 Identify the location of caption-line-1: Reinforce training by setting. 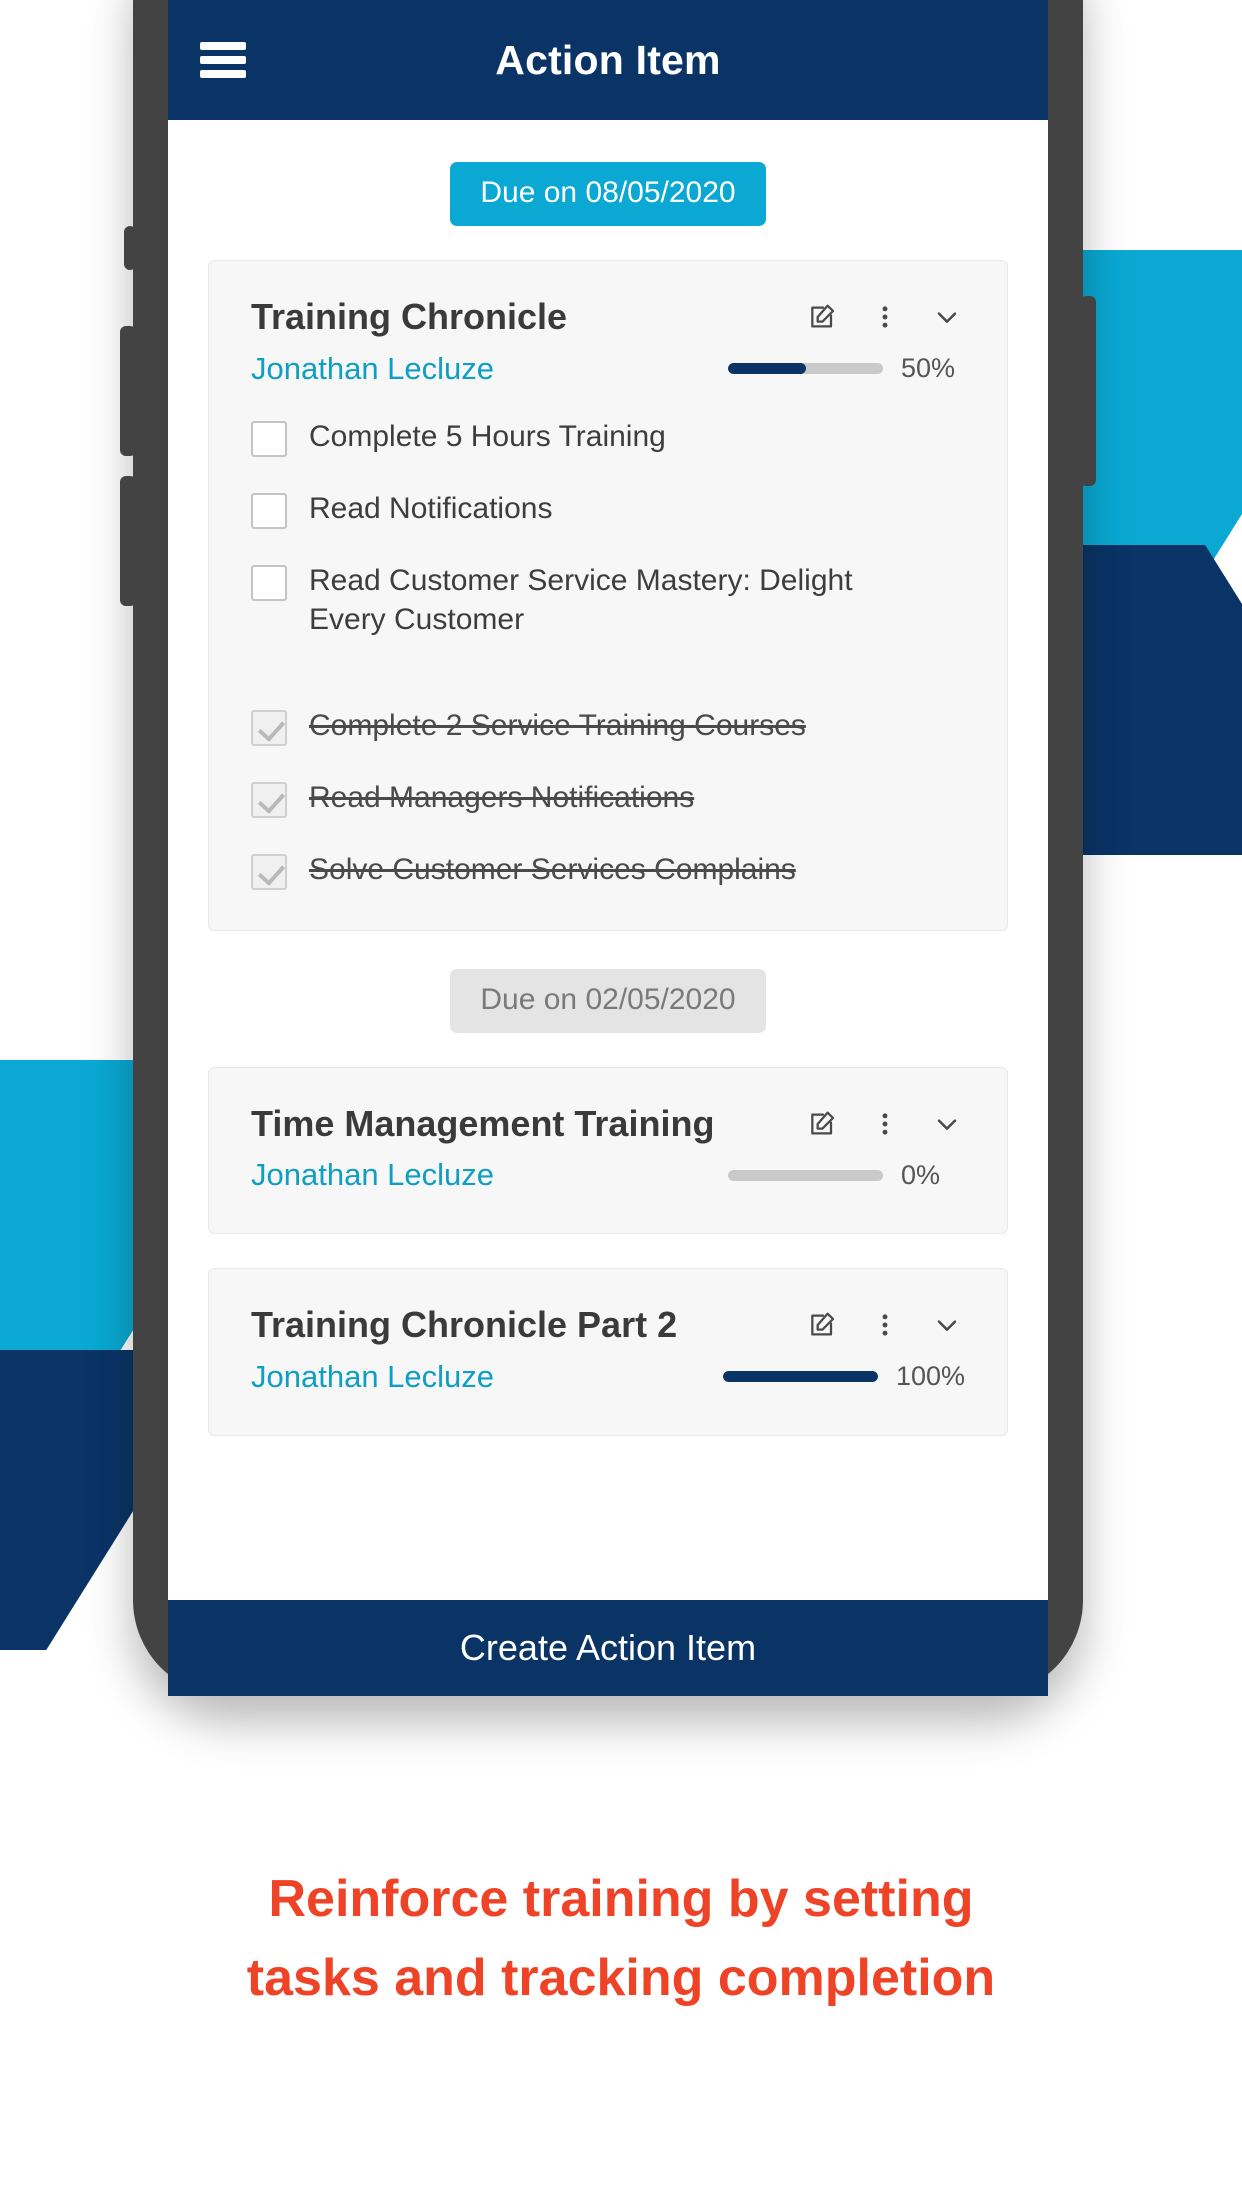
(621, 1899).